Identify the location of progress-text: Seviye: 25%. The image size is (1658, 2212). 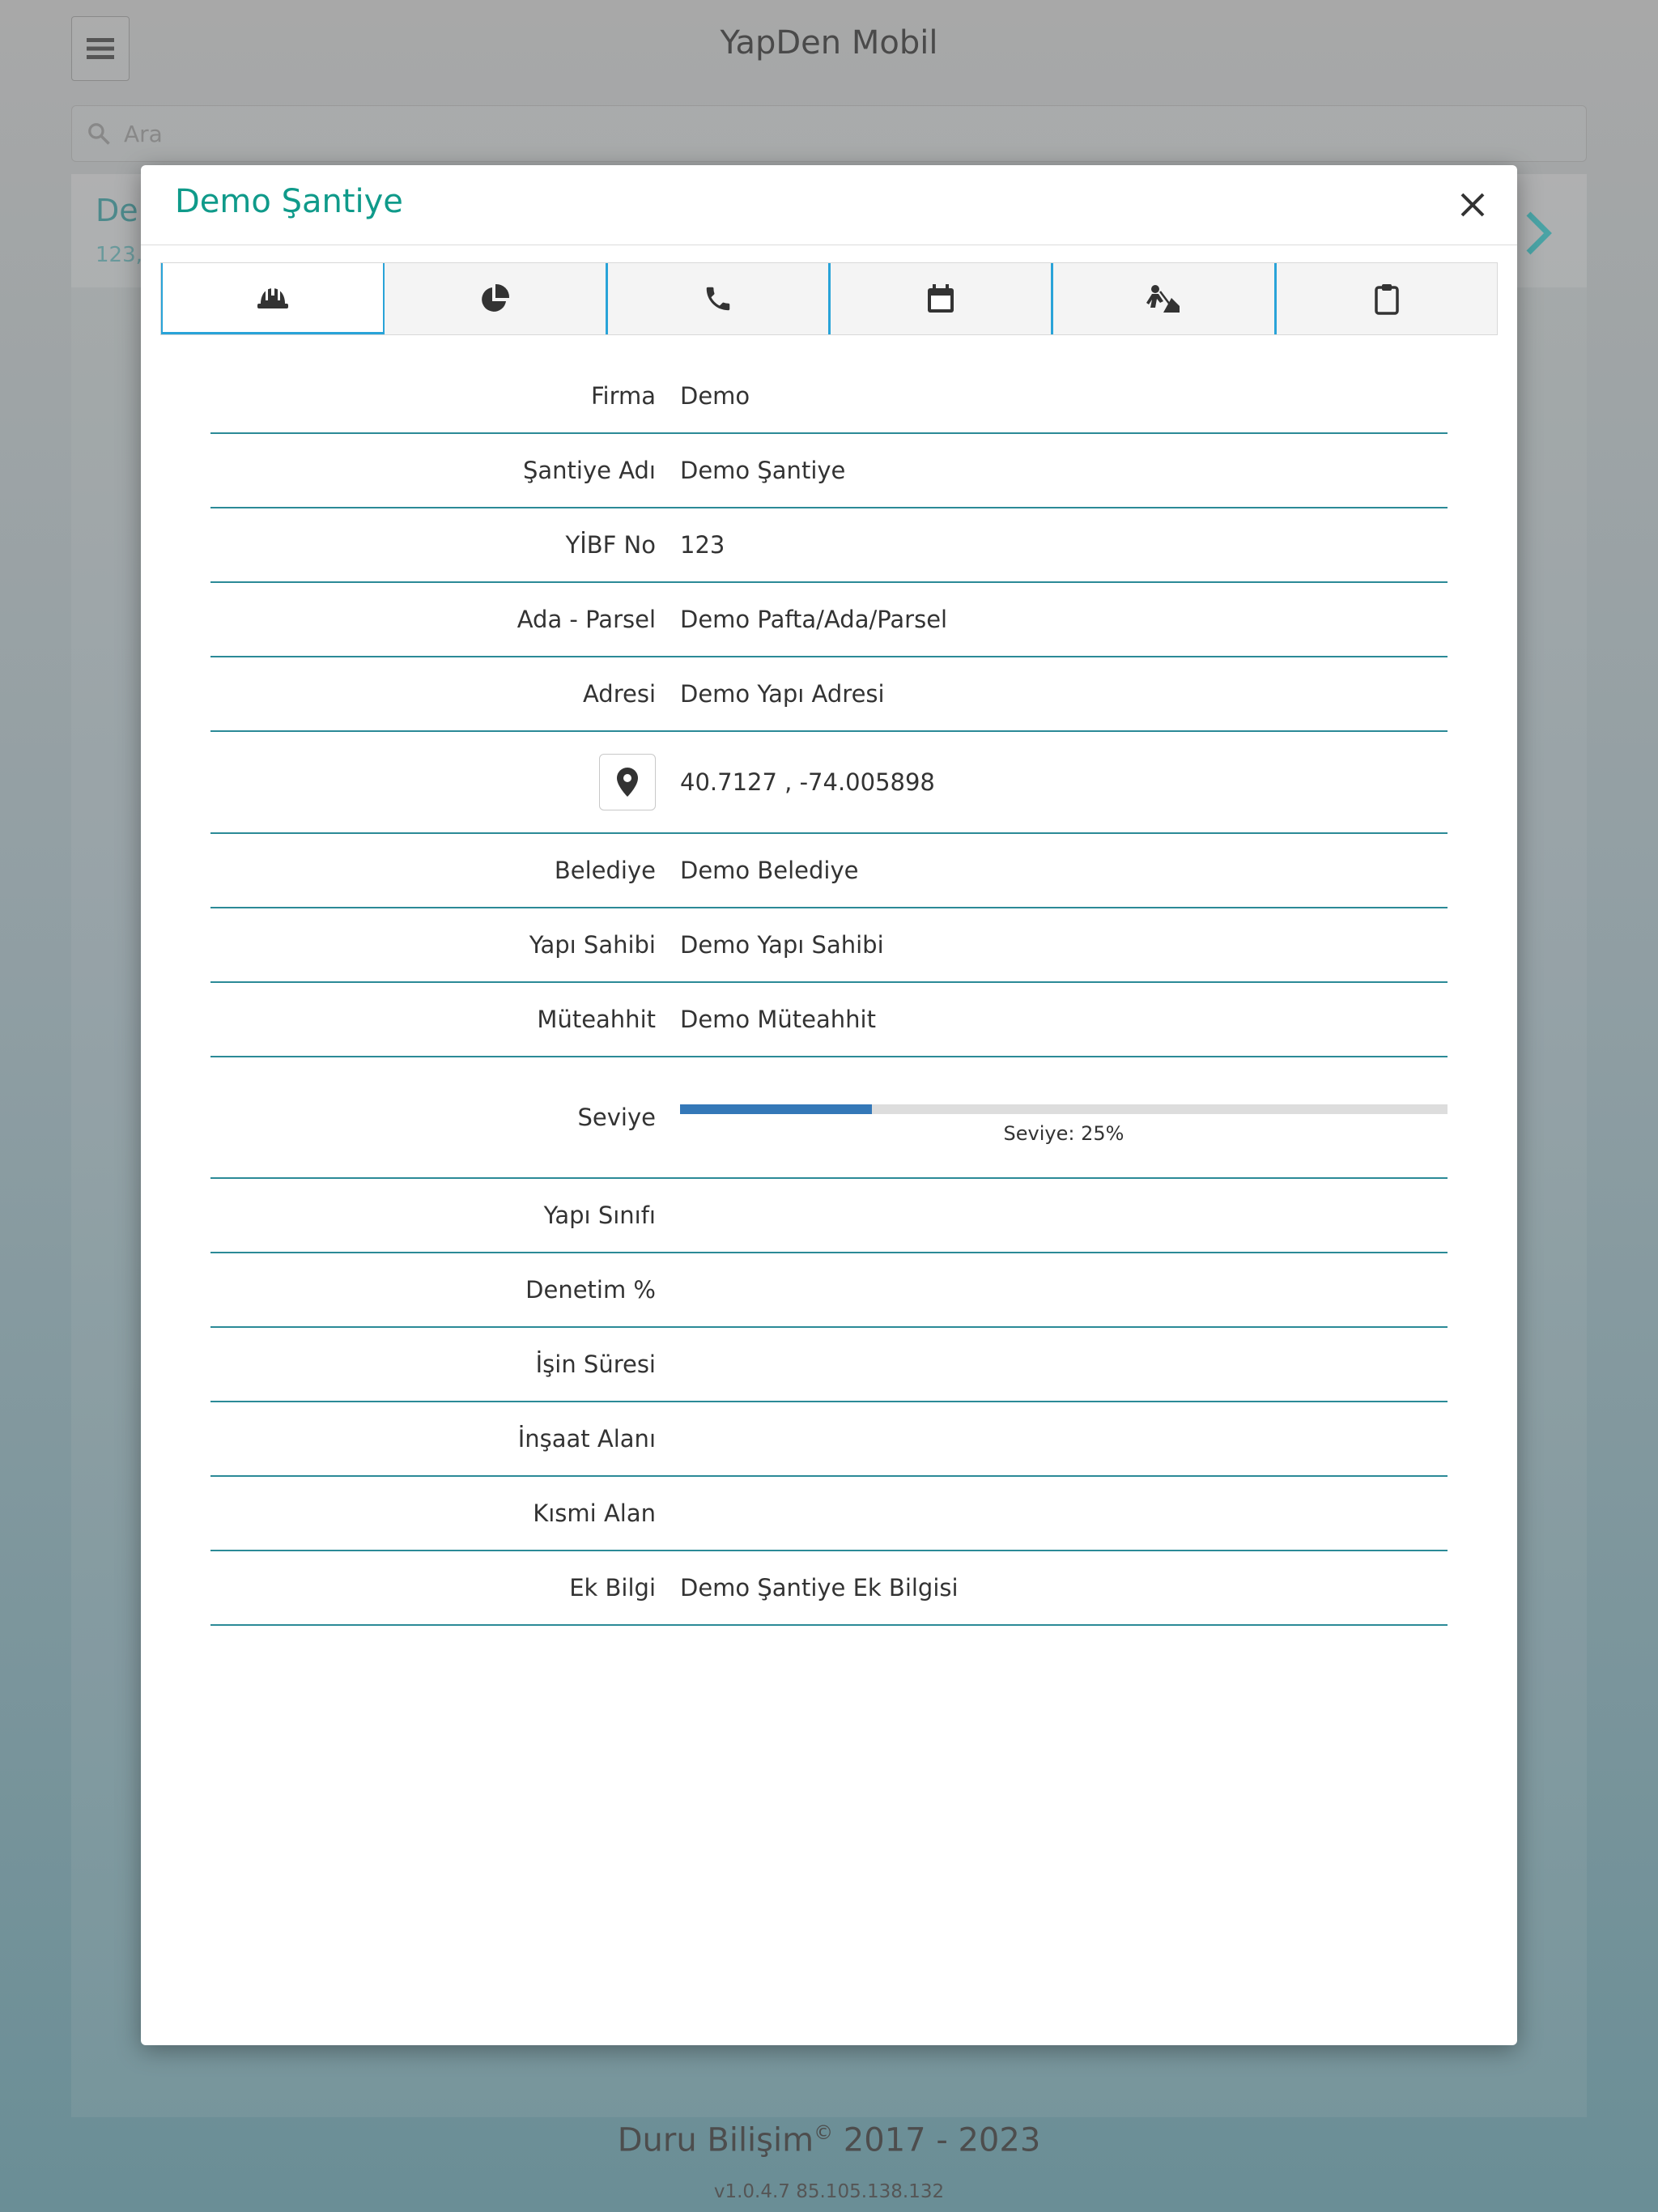
(1063, 1134).